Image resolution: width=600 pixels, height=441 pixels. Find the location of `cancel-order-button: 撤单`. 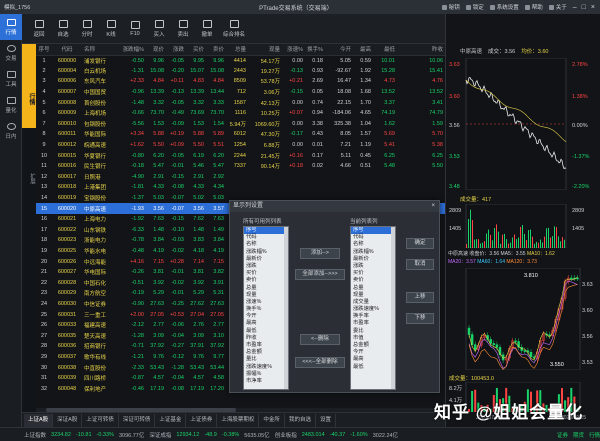

cancel-order-button: 撤单 is located at coordinates (207, 29).